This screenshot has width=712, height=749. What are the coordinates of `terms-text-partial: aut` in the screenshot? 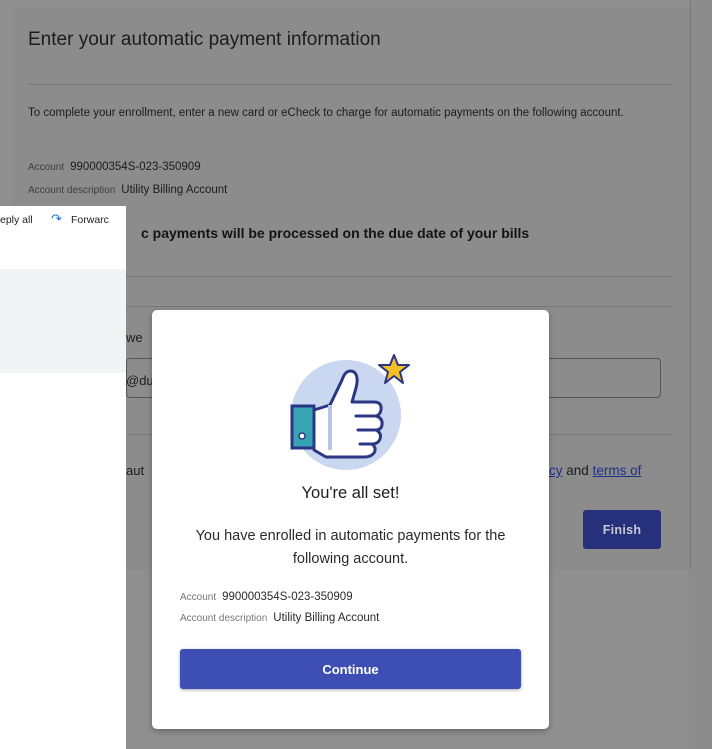 It's located at (135, 470).